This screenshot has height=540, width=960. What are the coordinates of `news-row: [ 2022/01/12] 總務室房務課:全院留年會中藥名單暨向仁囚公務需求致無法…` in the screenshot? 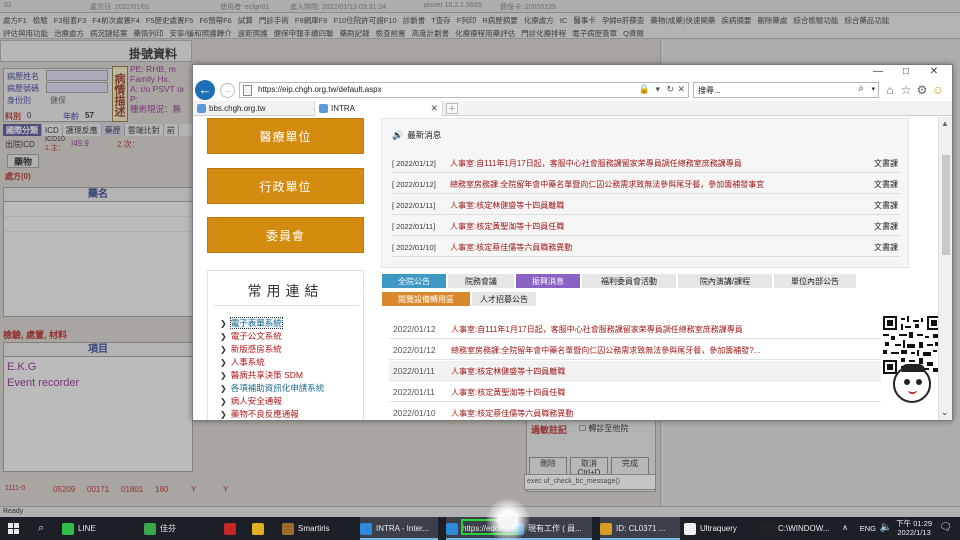 It's located at (646, 184).